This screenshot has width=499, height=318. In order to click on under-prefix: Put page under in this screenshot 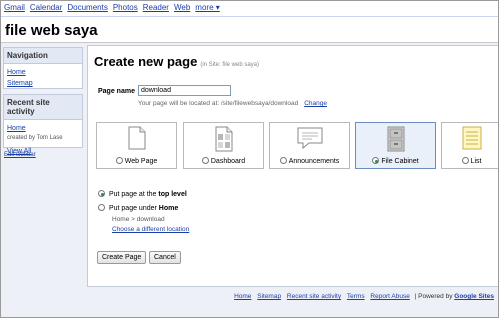, I will do `click(132, 208)`.